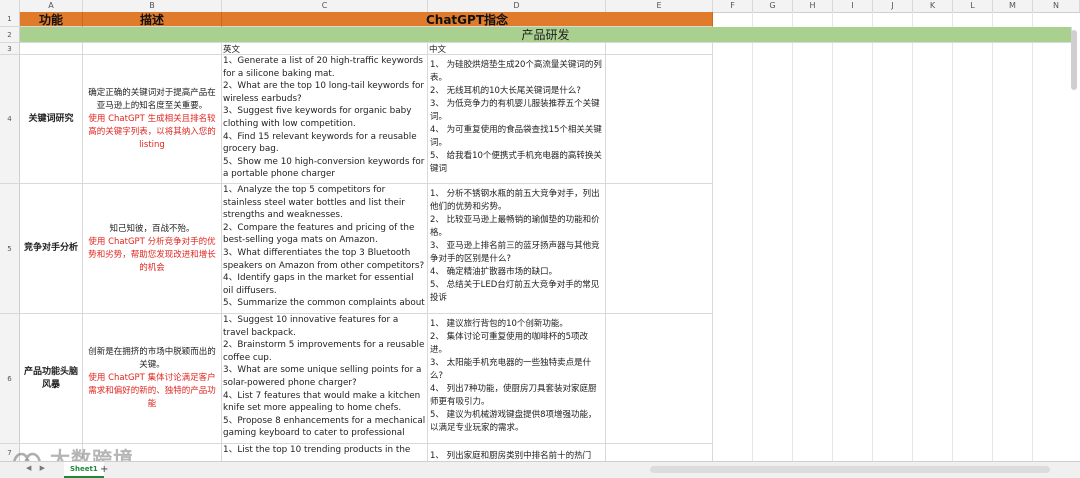  I want to click on prompts-zh-trending: 1、 列出家庭和厨房类别中排名前十的热门, so click(517, 453).